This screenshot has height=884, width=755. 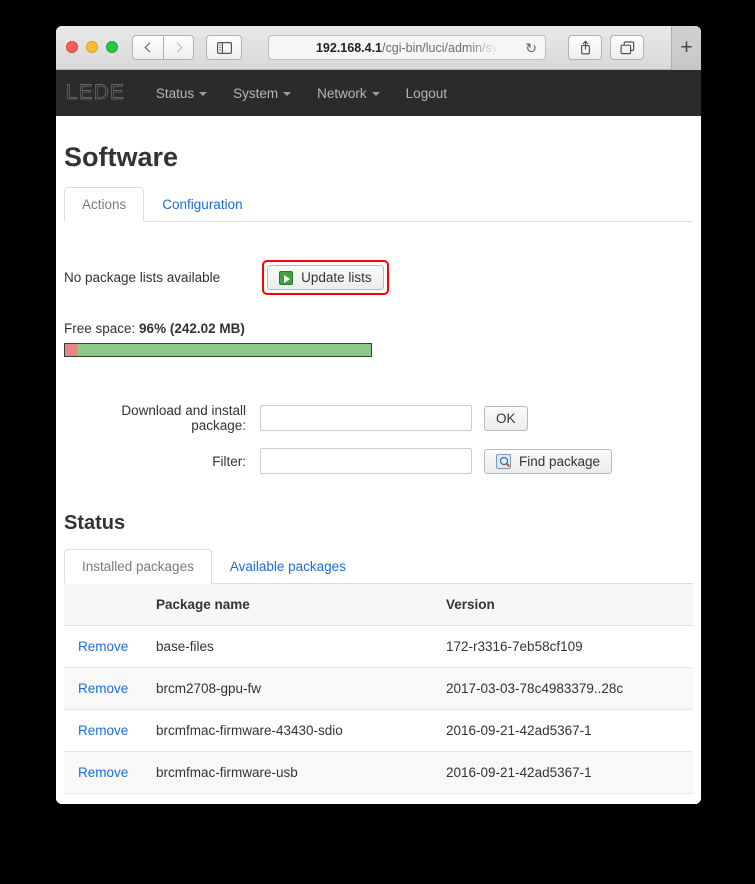 I want to click on filter-row: Filter: Find package, so click(x=378, y=461).